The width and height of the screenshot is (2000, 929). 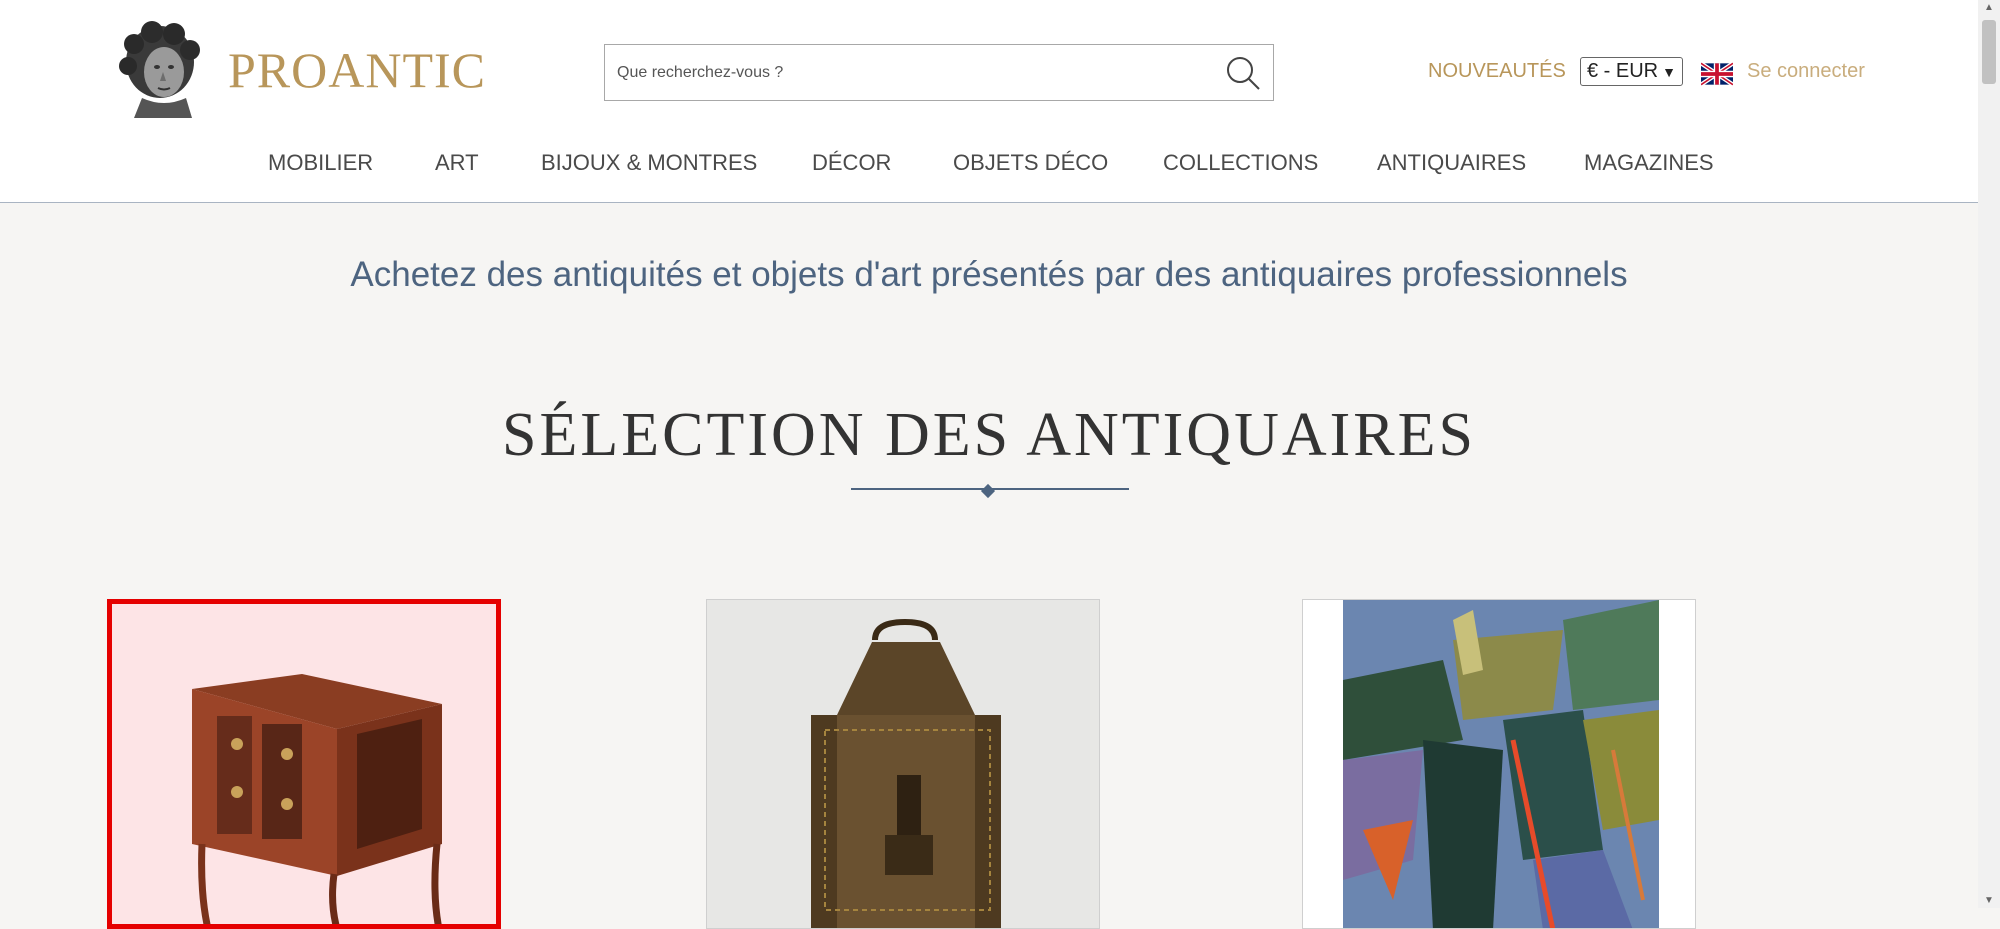 I want to click on search-bar, so click(x=939, y=72).